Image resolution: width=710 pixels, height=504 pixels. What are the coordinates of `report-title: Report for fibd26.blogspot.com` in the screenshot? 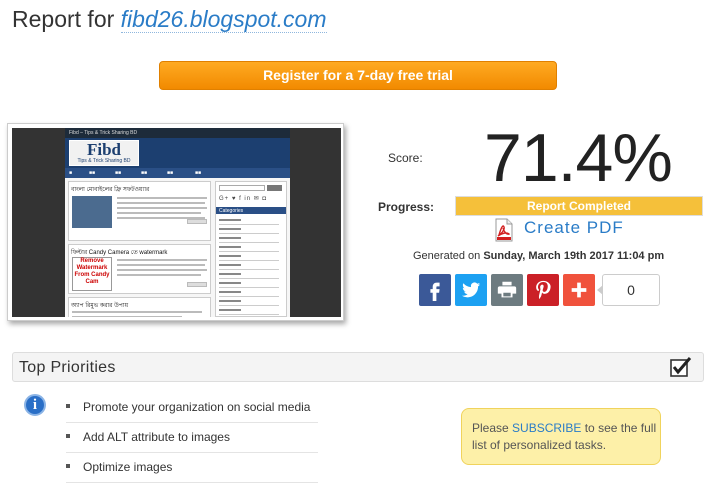 It's located at (169, 19).